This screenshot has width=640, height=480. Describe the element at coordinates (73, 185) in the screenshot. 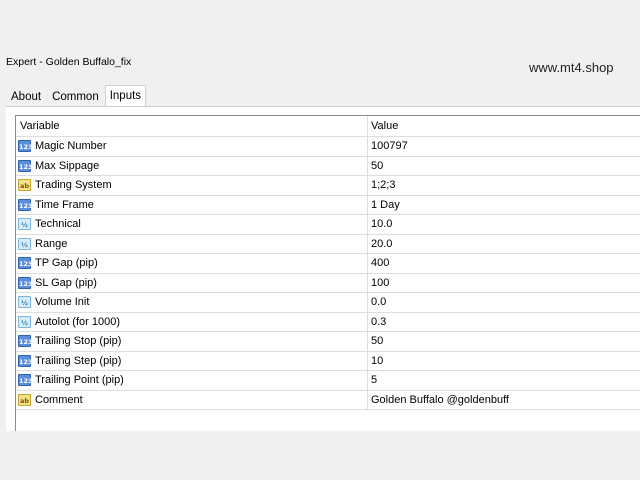

I see `variable-name: Trading System` at that location.